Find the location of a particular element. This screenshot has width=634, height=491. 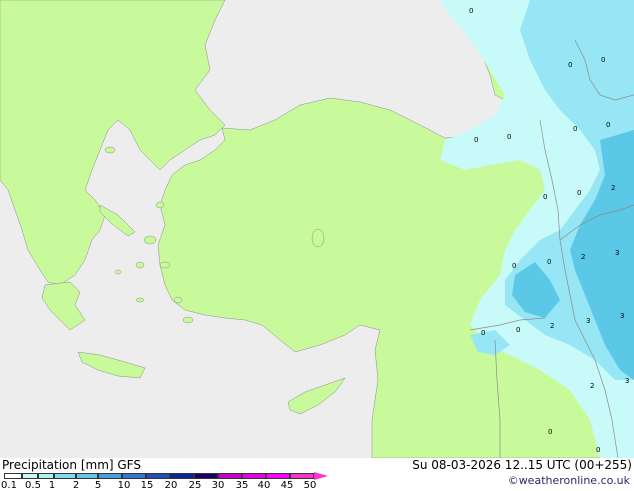

legend-tick: 50 is located at coordinates (310, 485).